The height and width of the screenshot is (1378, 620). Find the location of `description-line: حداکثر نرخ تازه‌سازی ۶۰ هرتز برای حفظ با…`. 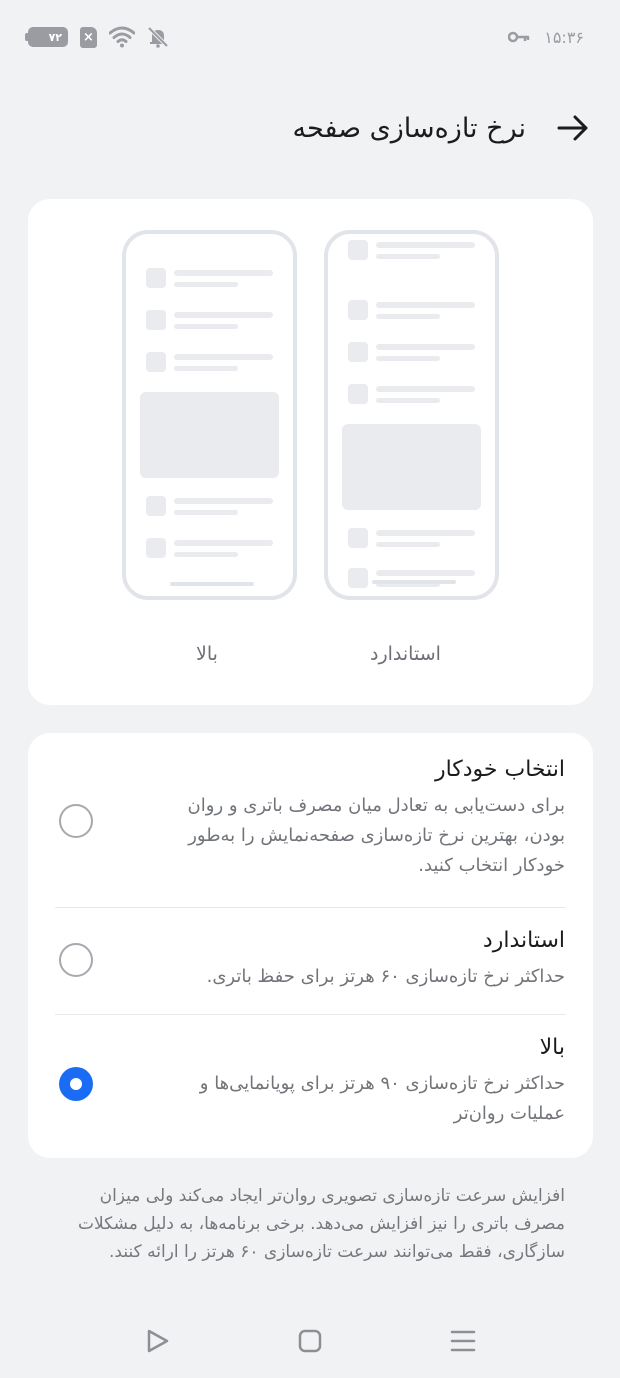

description-line: حداکثر نرخ تازه‌سازی ۶۰ هرتز برای حفظ با… is located at coordinates (385, 976).